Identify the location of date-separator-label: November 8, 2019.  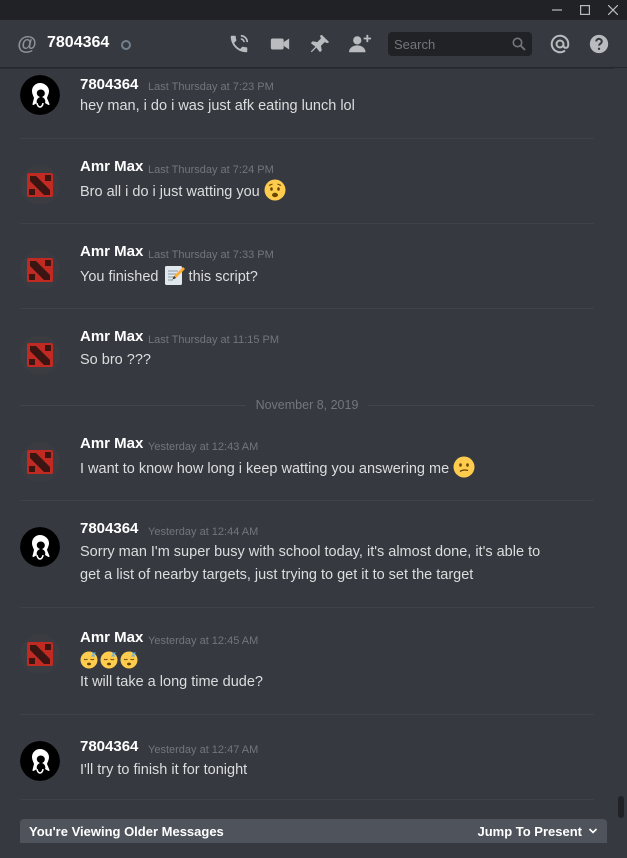
(307, 405).